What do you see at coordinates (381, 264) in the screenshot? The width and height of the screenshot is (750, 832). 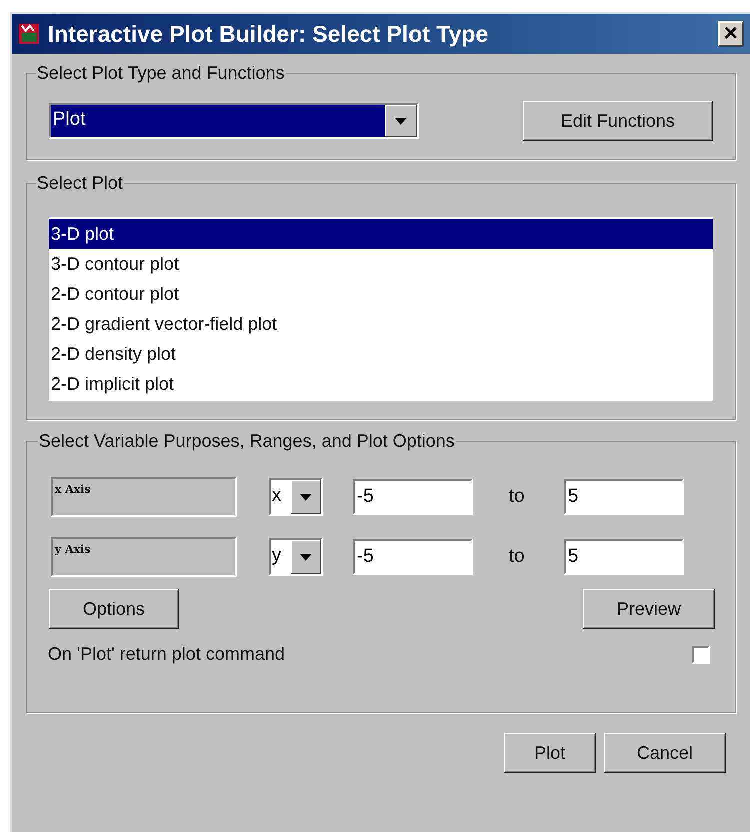 I see `list-item: 3-D contour plot` at bounding box center [381, 264].